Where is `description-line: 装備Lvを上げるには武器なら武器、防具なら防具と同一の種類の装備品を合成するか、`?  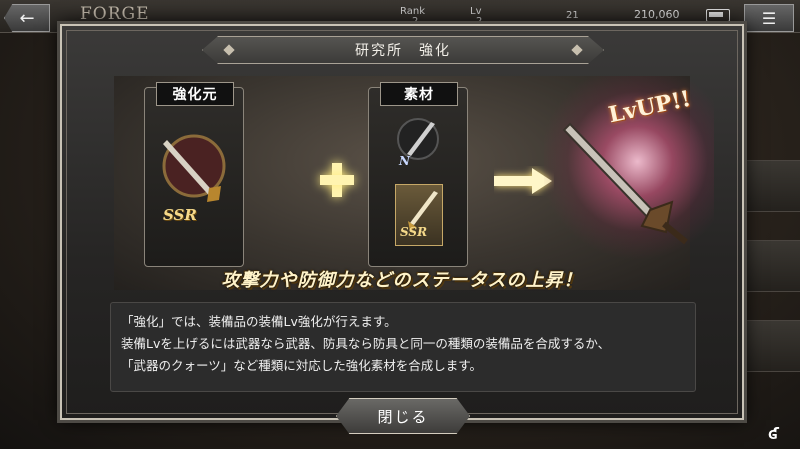
description-line: 装備Lvを上げるには武器なら武器、防具なら防具と同一の種類の装備品を合成するか、 is located at coordinates (366, 343).